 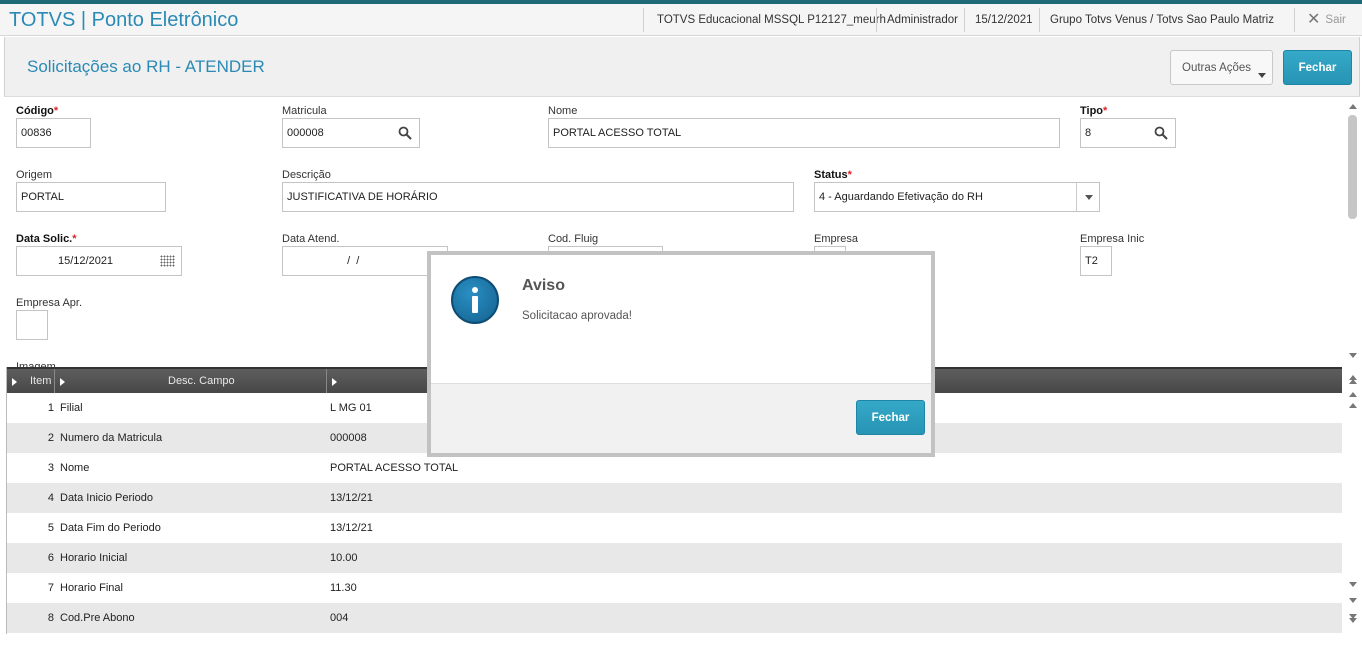 I want to click on column-label: Desc. Campo, so click(x=201, y=381).